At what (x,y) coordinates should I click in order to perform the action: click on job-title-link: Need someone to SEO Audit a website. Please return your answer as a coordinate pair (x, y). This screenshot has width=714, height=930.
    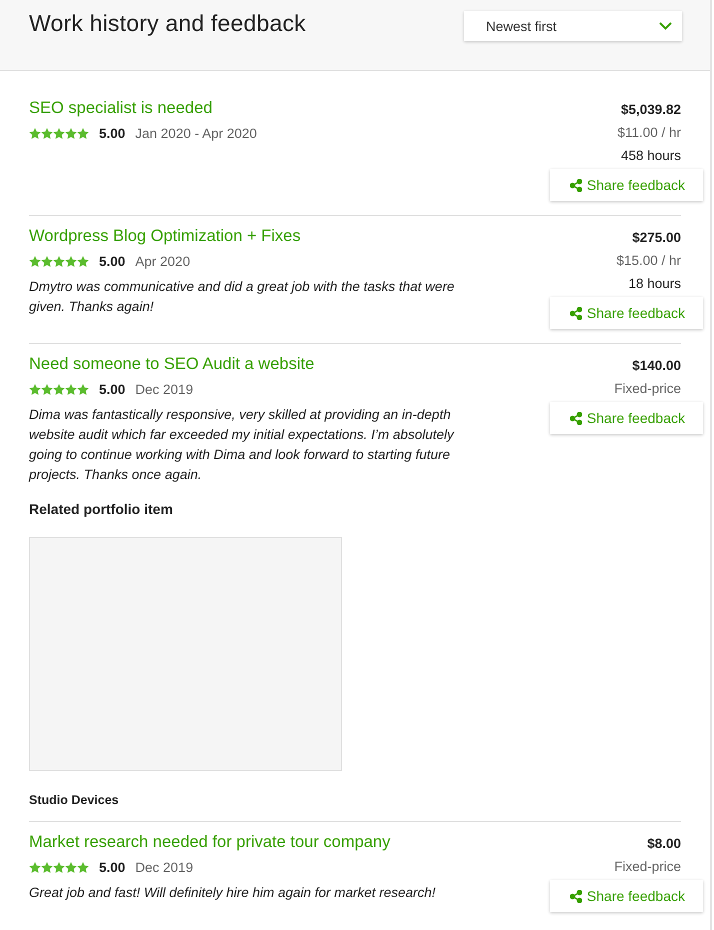
    Looking at the image, I should click on (171, 364).